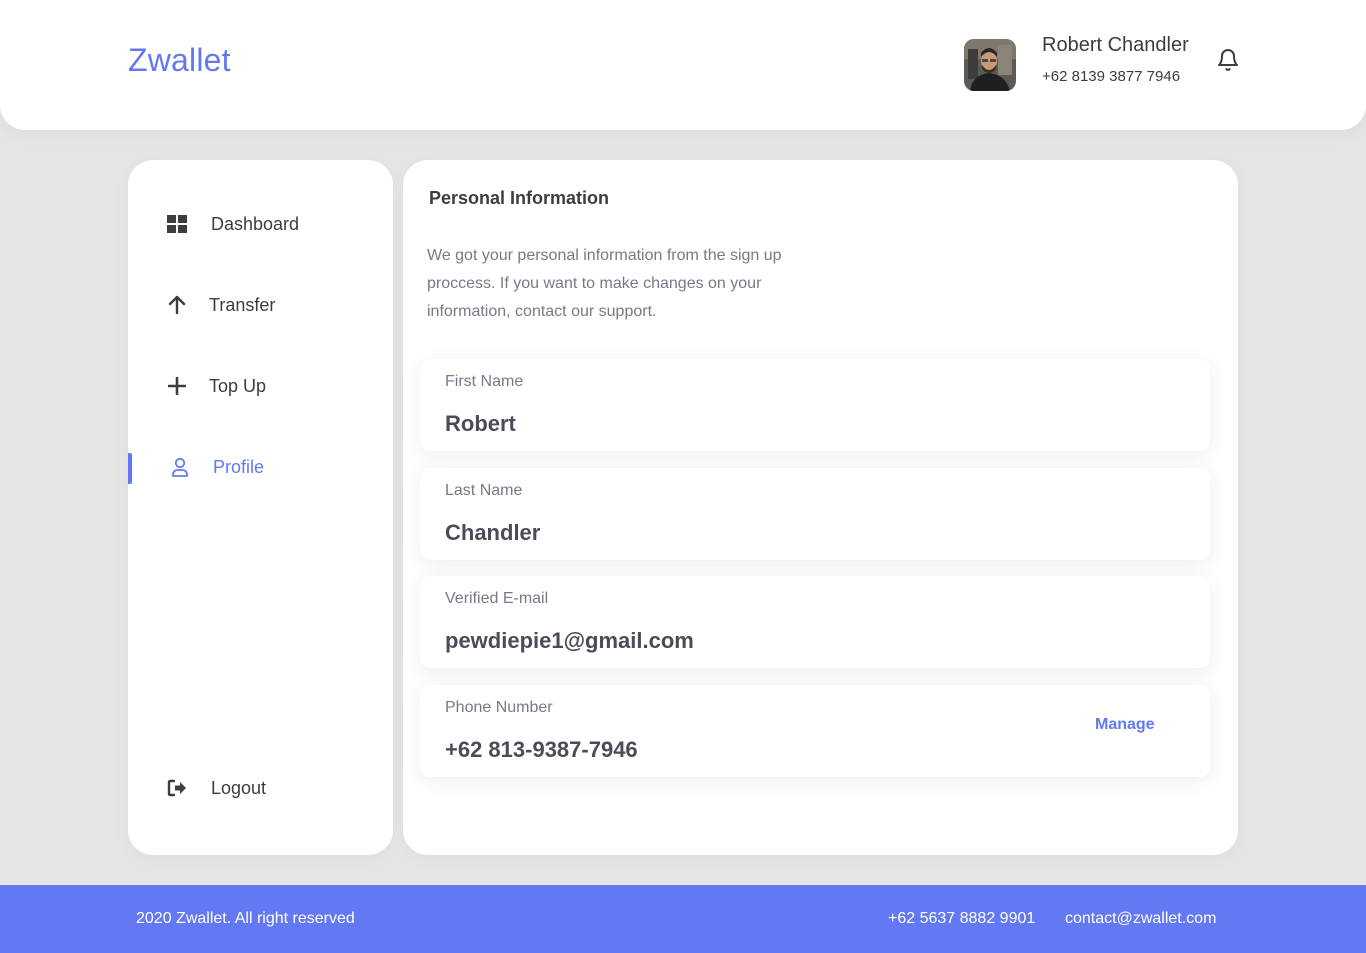 The image size is (1366, 953). I want to click on field-value: pewdiepie1@gmail.com, so click(569, 640).